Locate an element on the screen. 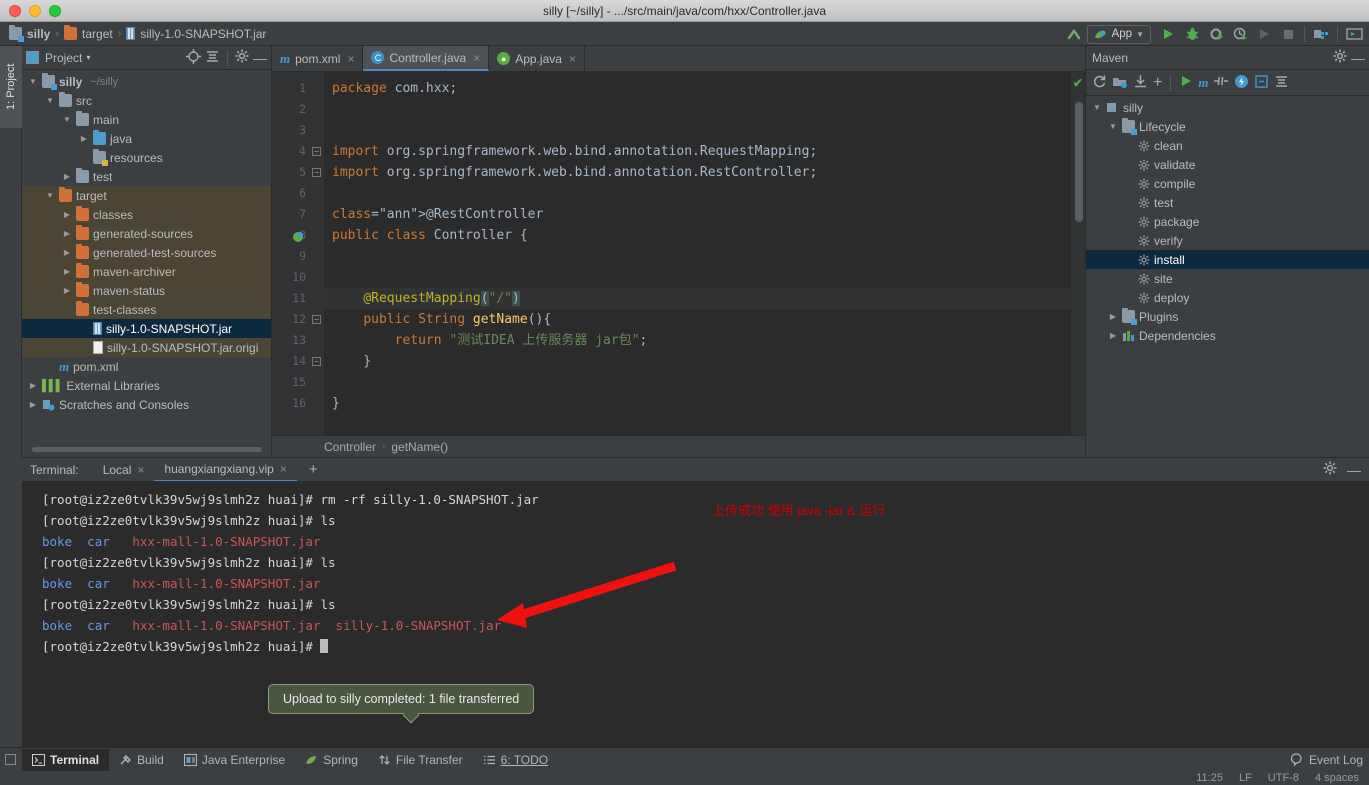  maven-tree-item: ▶deploy is located at coordinates (1227, 297).